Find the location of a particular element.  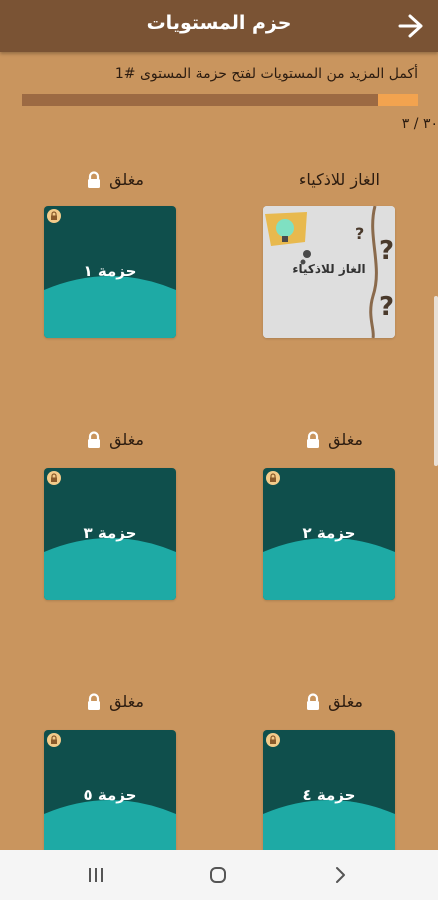

pack-5-tile: حزمة ٥ is located at coordinates (110, 796).